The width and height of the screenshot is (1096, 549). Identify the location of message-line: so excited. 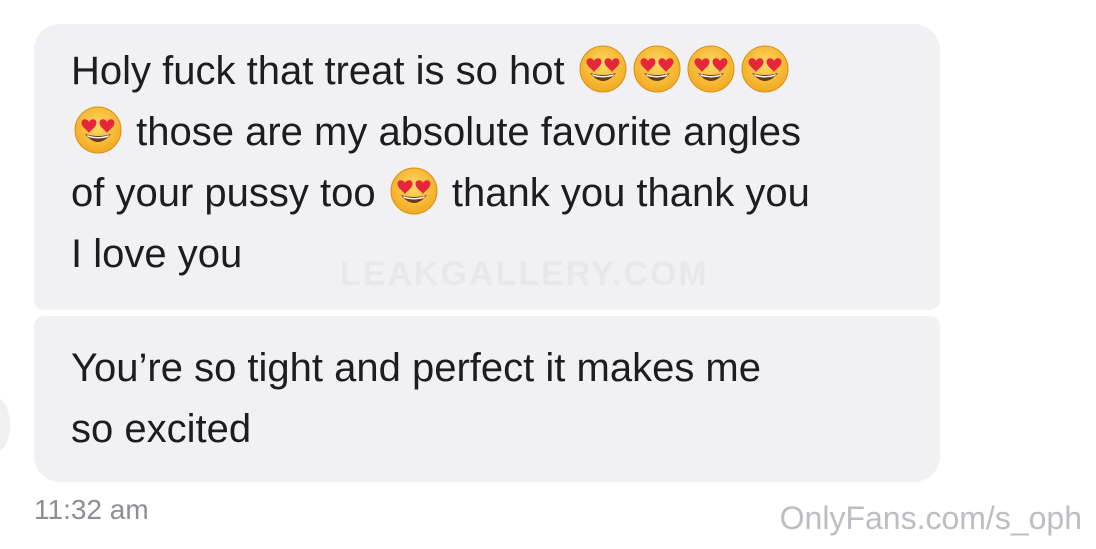
(487, 429).